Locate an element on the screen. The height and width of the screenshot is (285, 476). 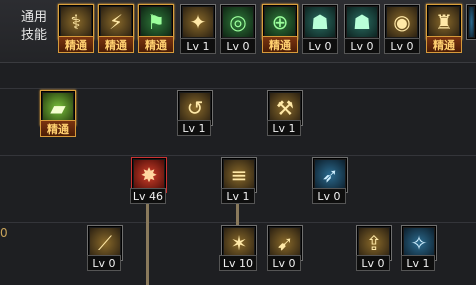
ghost-icon: ☗ is located at coordinates (320, 22).